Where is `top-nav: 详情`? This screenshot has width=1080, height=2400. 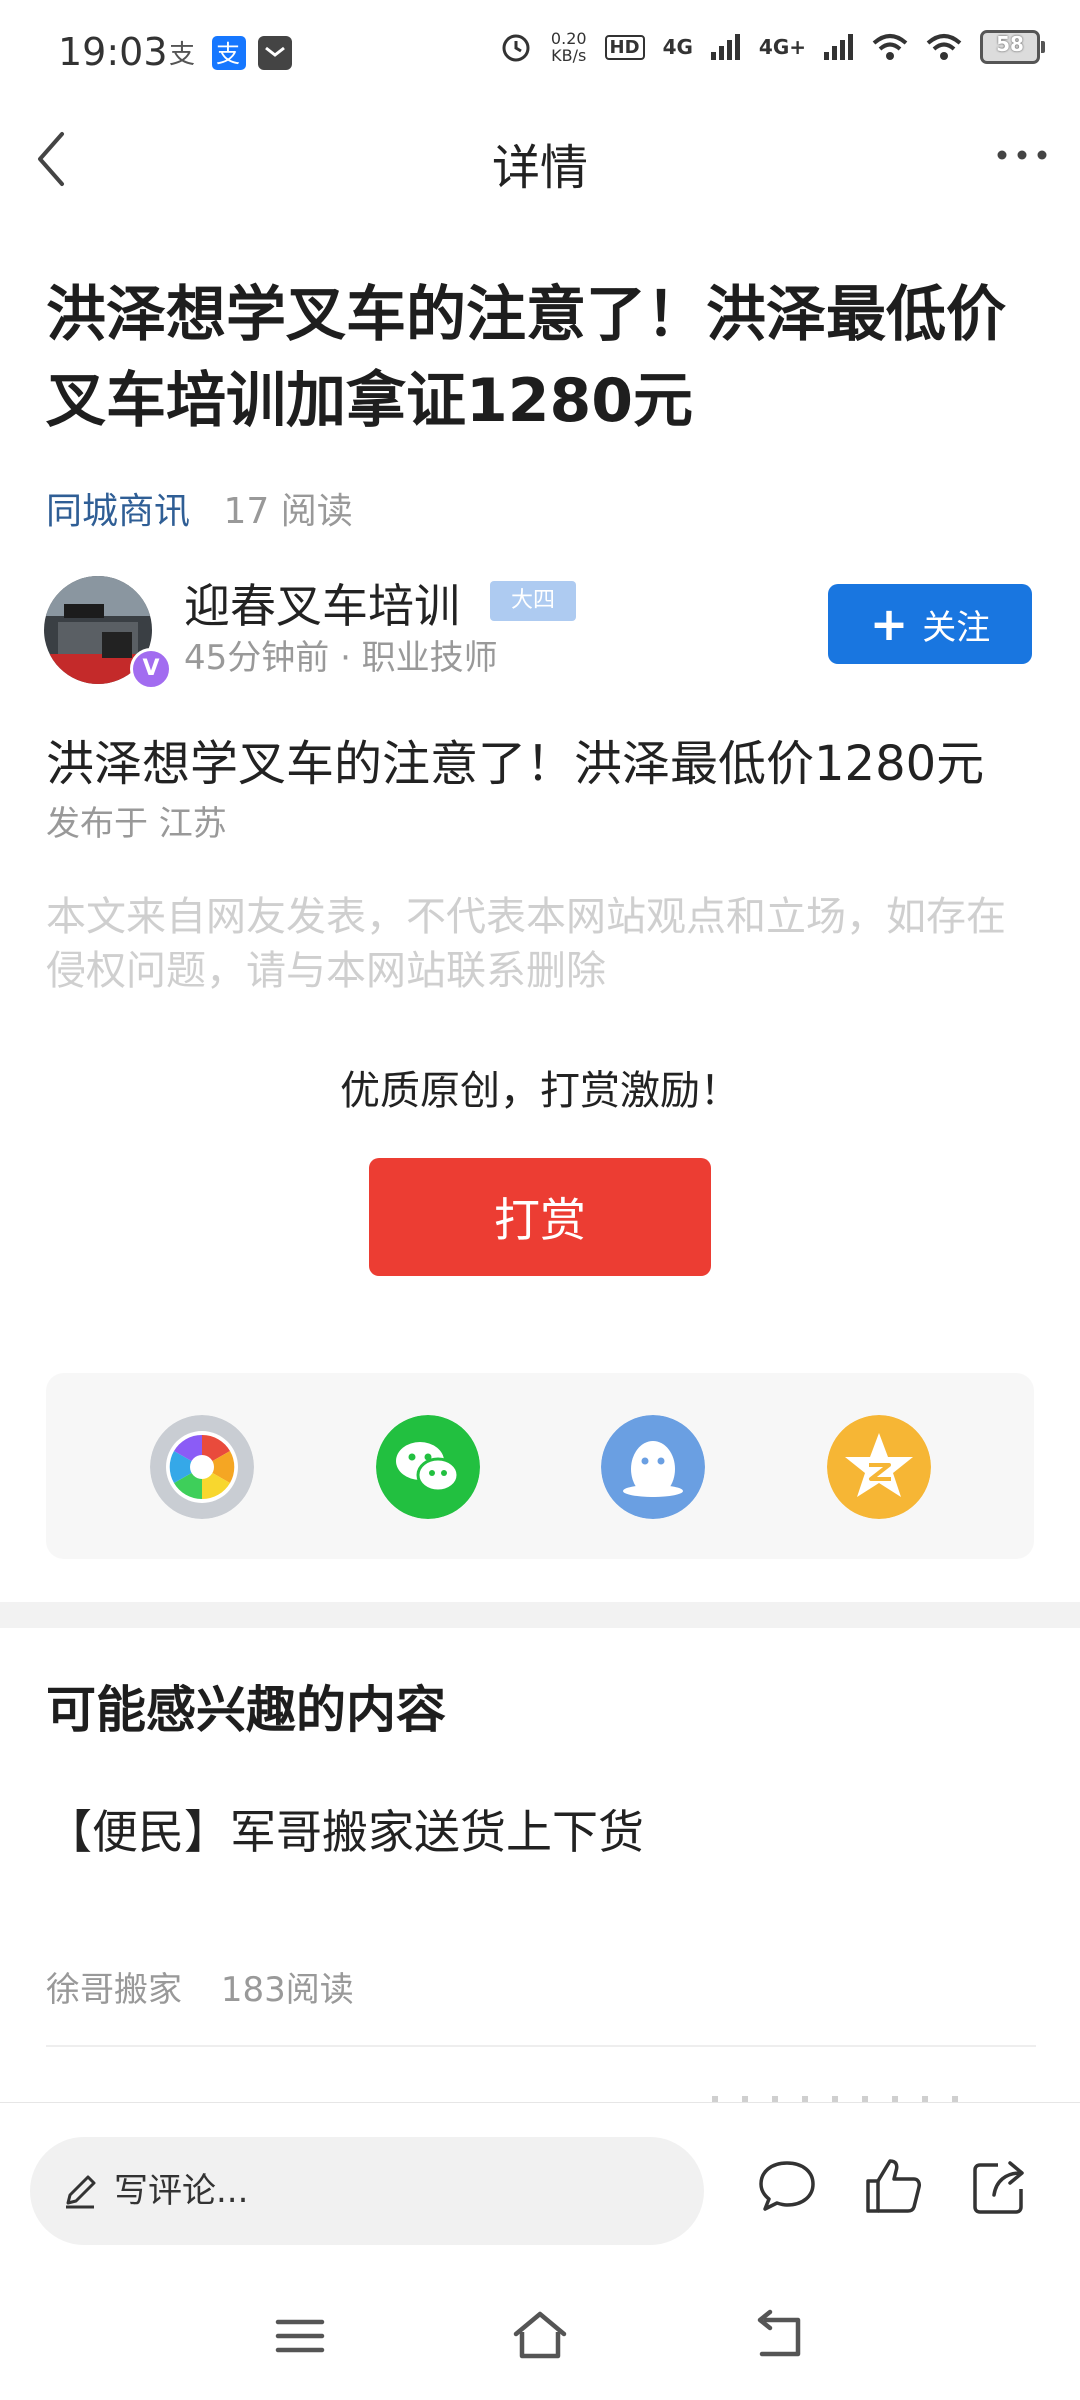 top-nav: 详情 is located at coordinates (540, 157).